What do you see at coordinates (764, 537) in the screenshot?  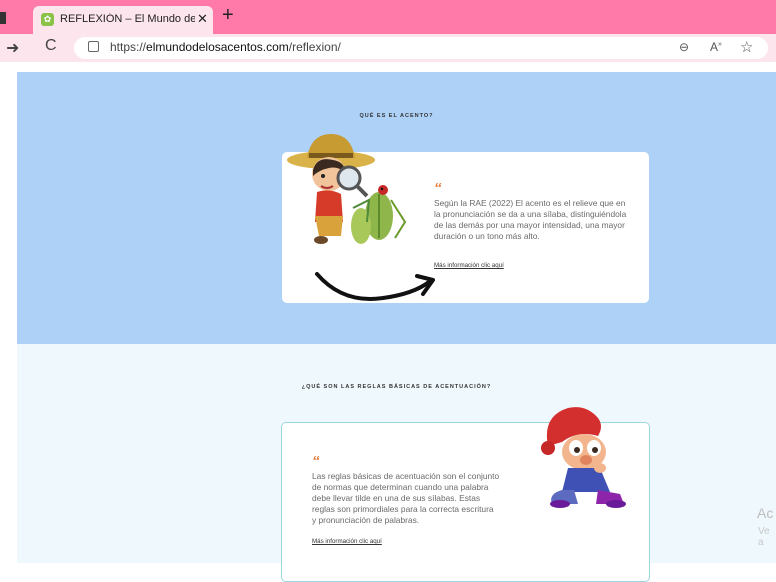 I see `activation-watermark-subtext: Ve a` at bounding box center [764, 537].